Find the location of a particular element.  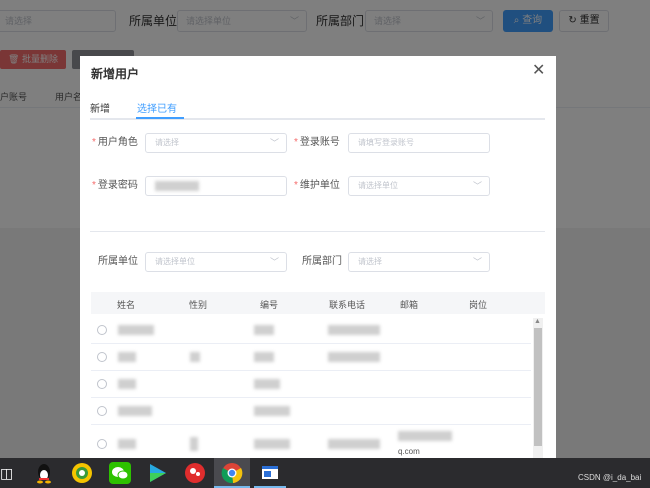

csdn-watermark: CSDN @i_da_bai is located at coordinates (610, 477).